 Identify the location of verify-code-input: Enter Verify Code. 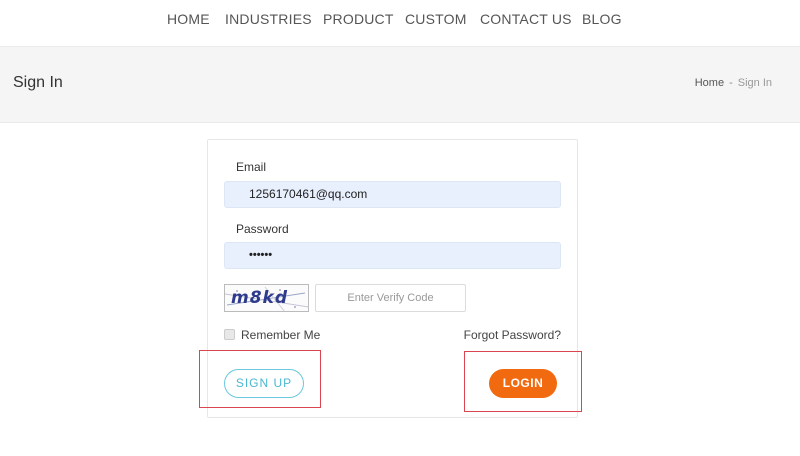
(390, 298).